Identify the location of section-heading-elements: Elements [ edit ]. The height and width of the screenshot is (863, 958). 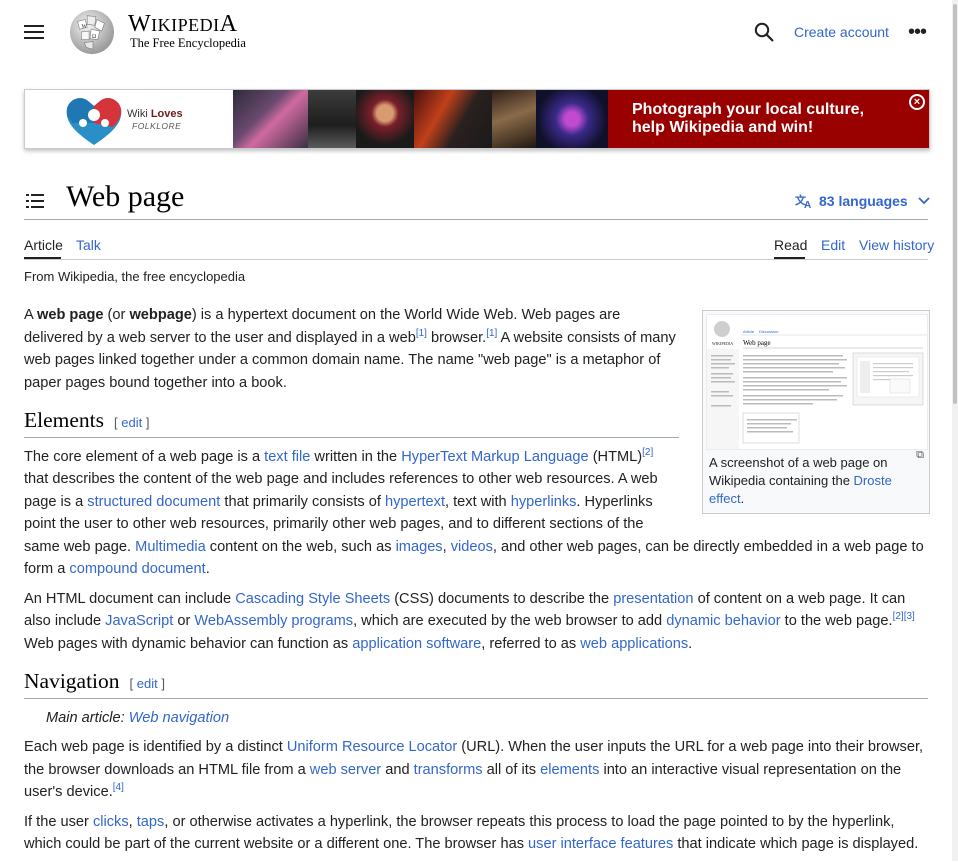
(351, 423).